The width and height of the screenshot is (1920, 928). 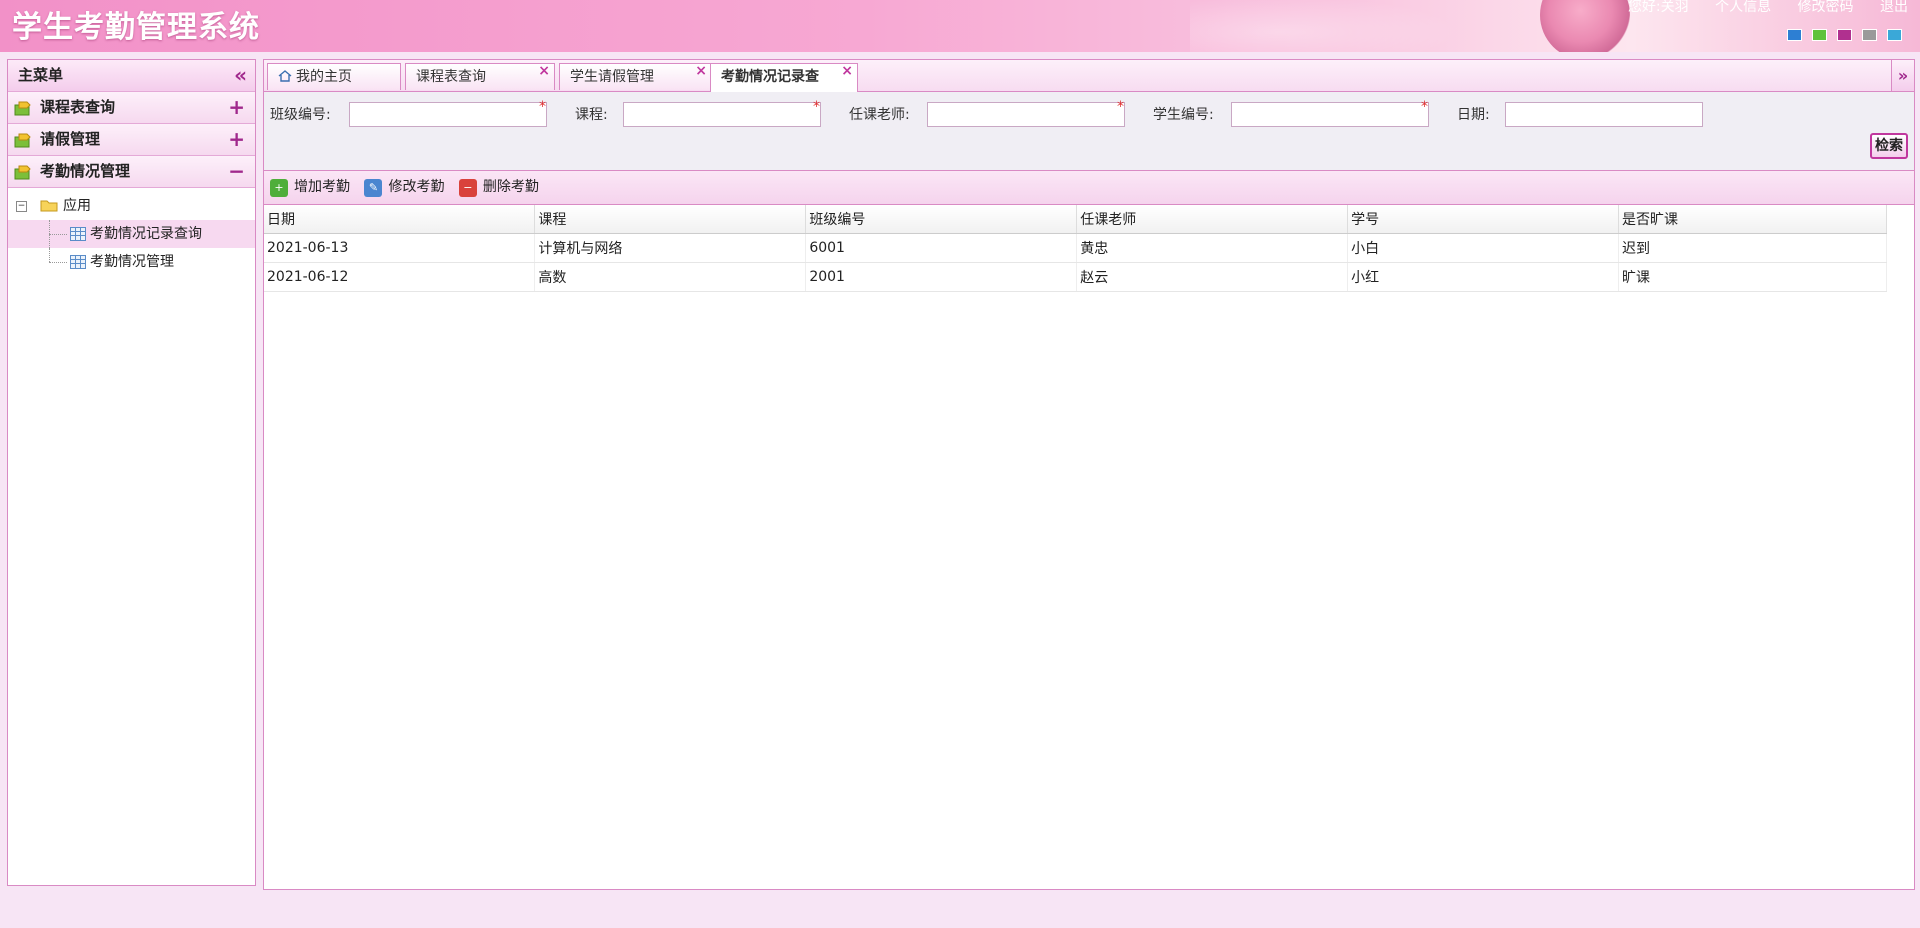 What do you see at coordinates (941, 277) in the screenshot?
I see `cell-class-id: 2001` at bounding box center [941, 277].